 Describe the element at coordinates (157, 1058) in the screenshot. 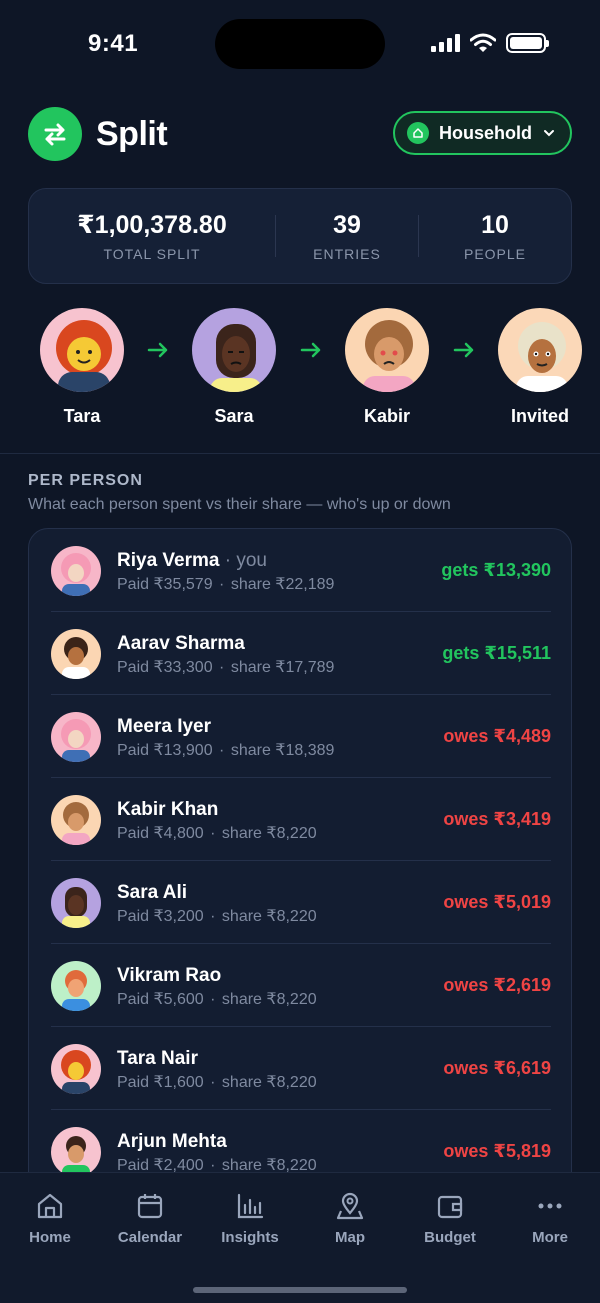

I see `person-name: Tara Nair` at that location.